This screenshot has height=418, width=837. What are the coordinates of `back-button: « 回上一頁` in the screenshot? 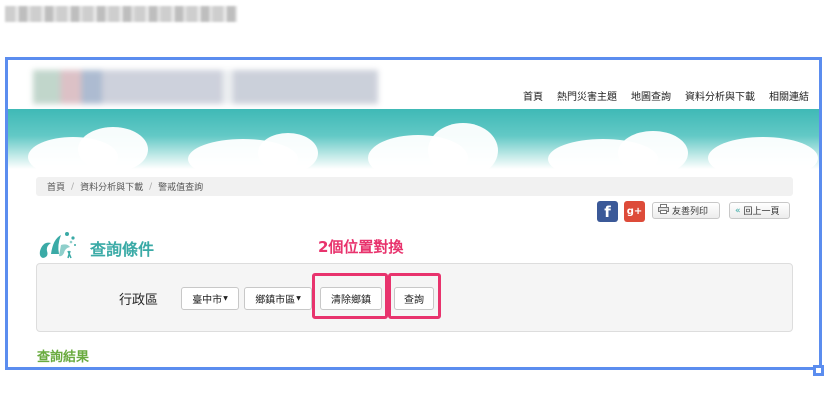 It's located at (759, 210).